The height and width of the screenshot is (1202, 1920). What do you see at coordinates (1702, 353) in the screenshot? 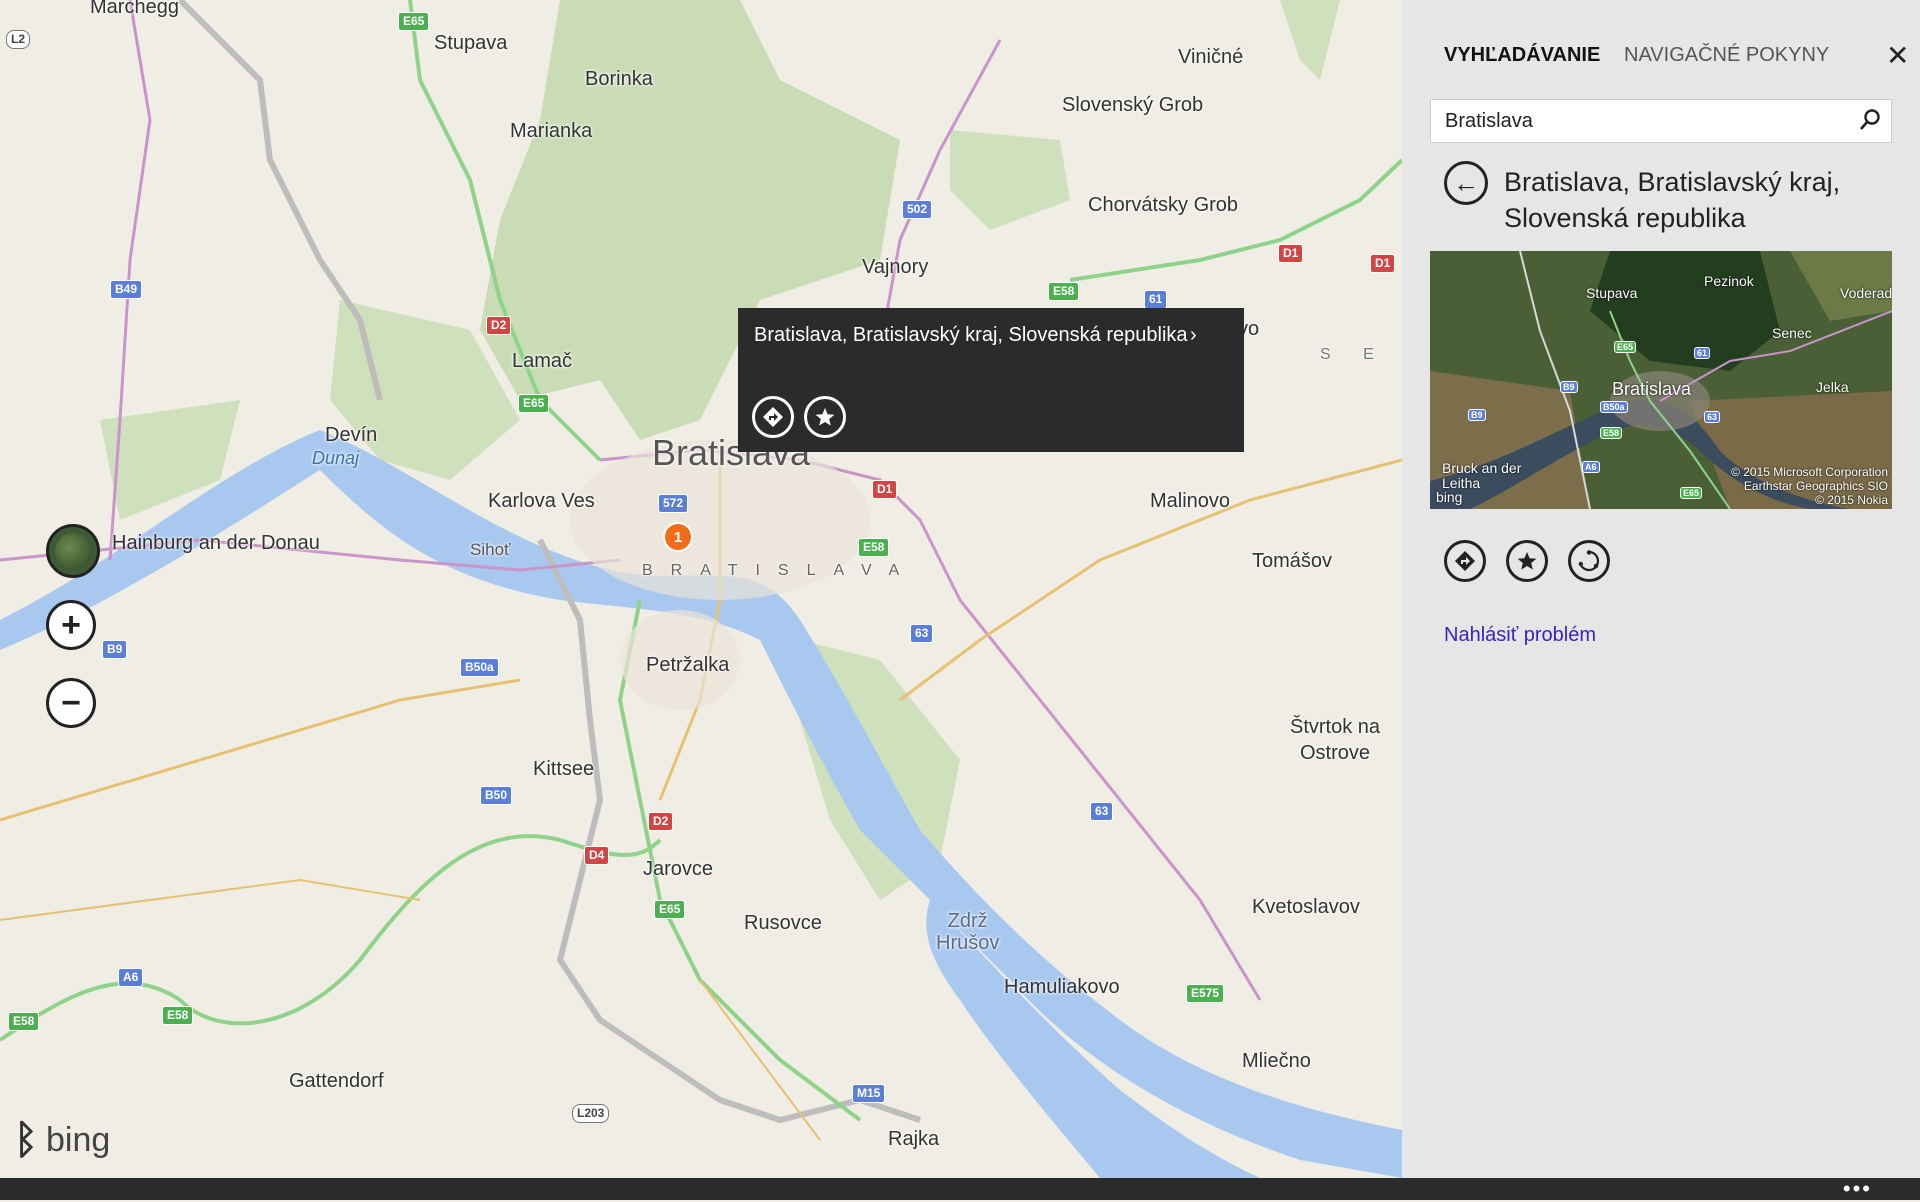
I see `thumb-road-shield: 61` at bounding box center [1702, 353].